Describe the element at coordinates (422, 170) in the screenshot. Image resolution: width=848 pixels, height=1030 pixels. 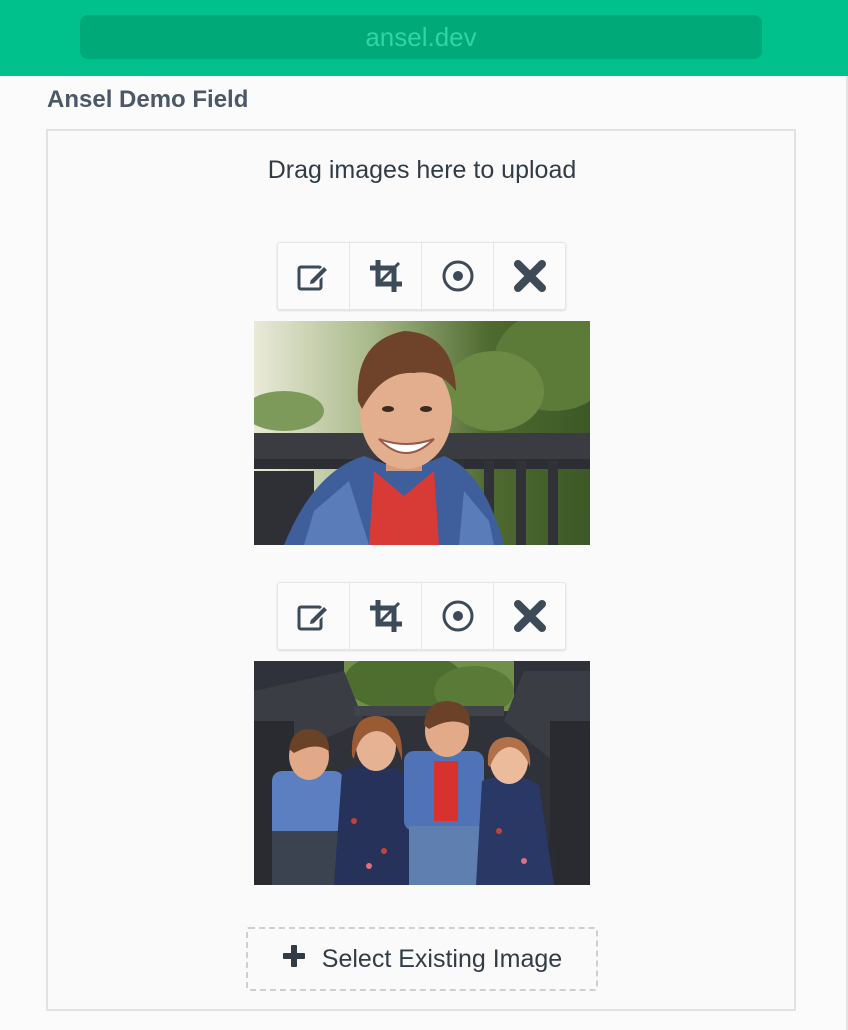
I see `drop-hint-text: Drag images here to upload` at that location.